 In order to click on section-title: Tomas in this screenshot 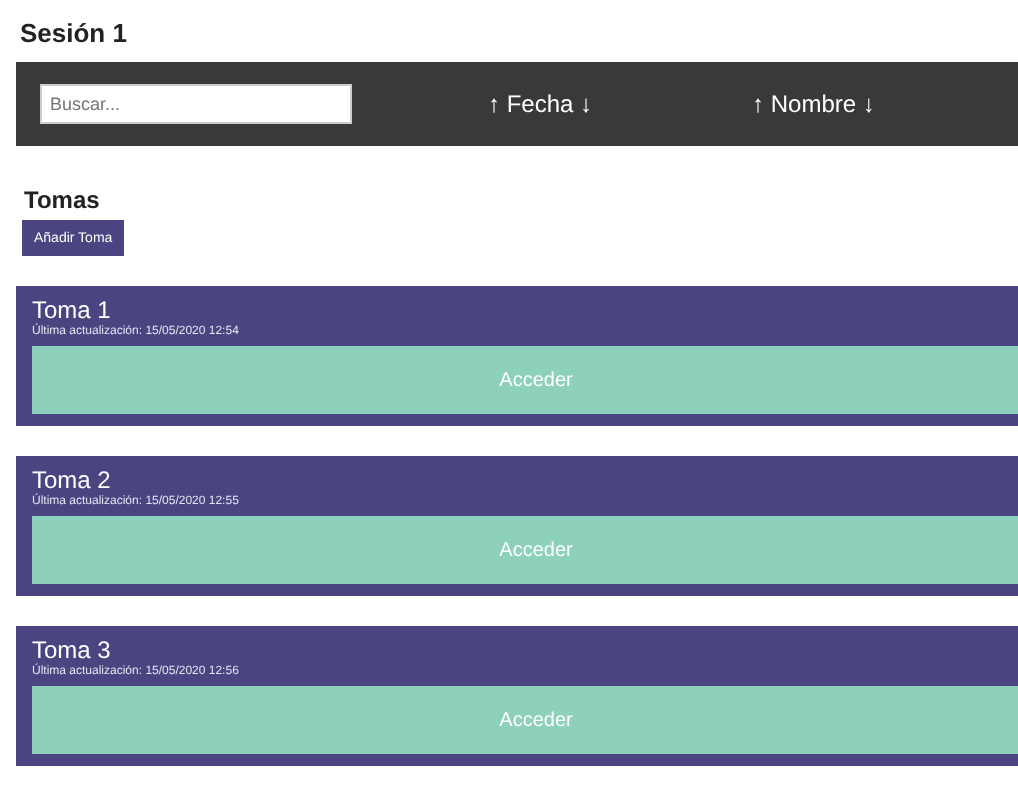, I will do `click(62, 201)`.